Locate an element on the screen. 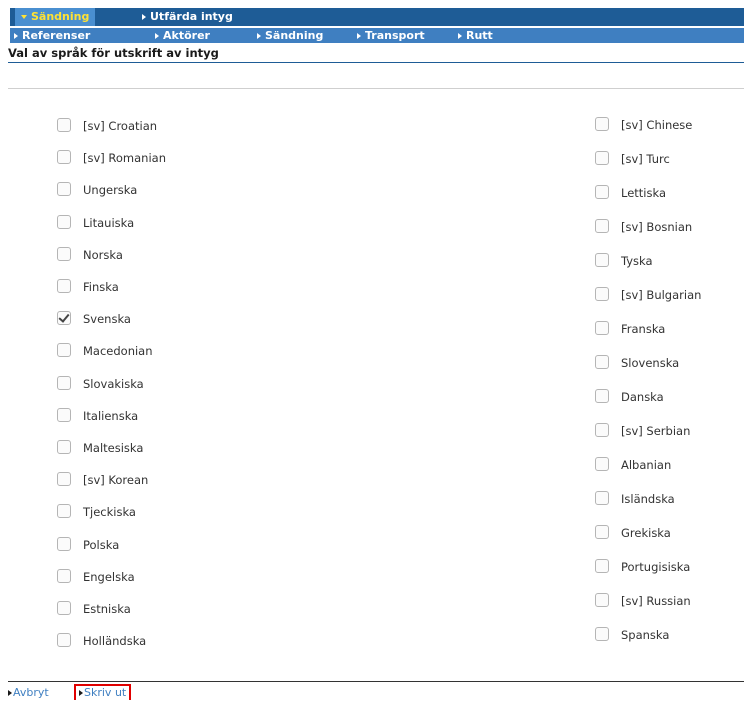 The height and width of the screenshot is (702, 744). language-label: Italienska is located at coordinates (111, 415).